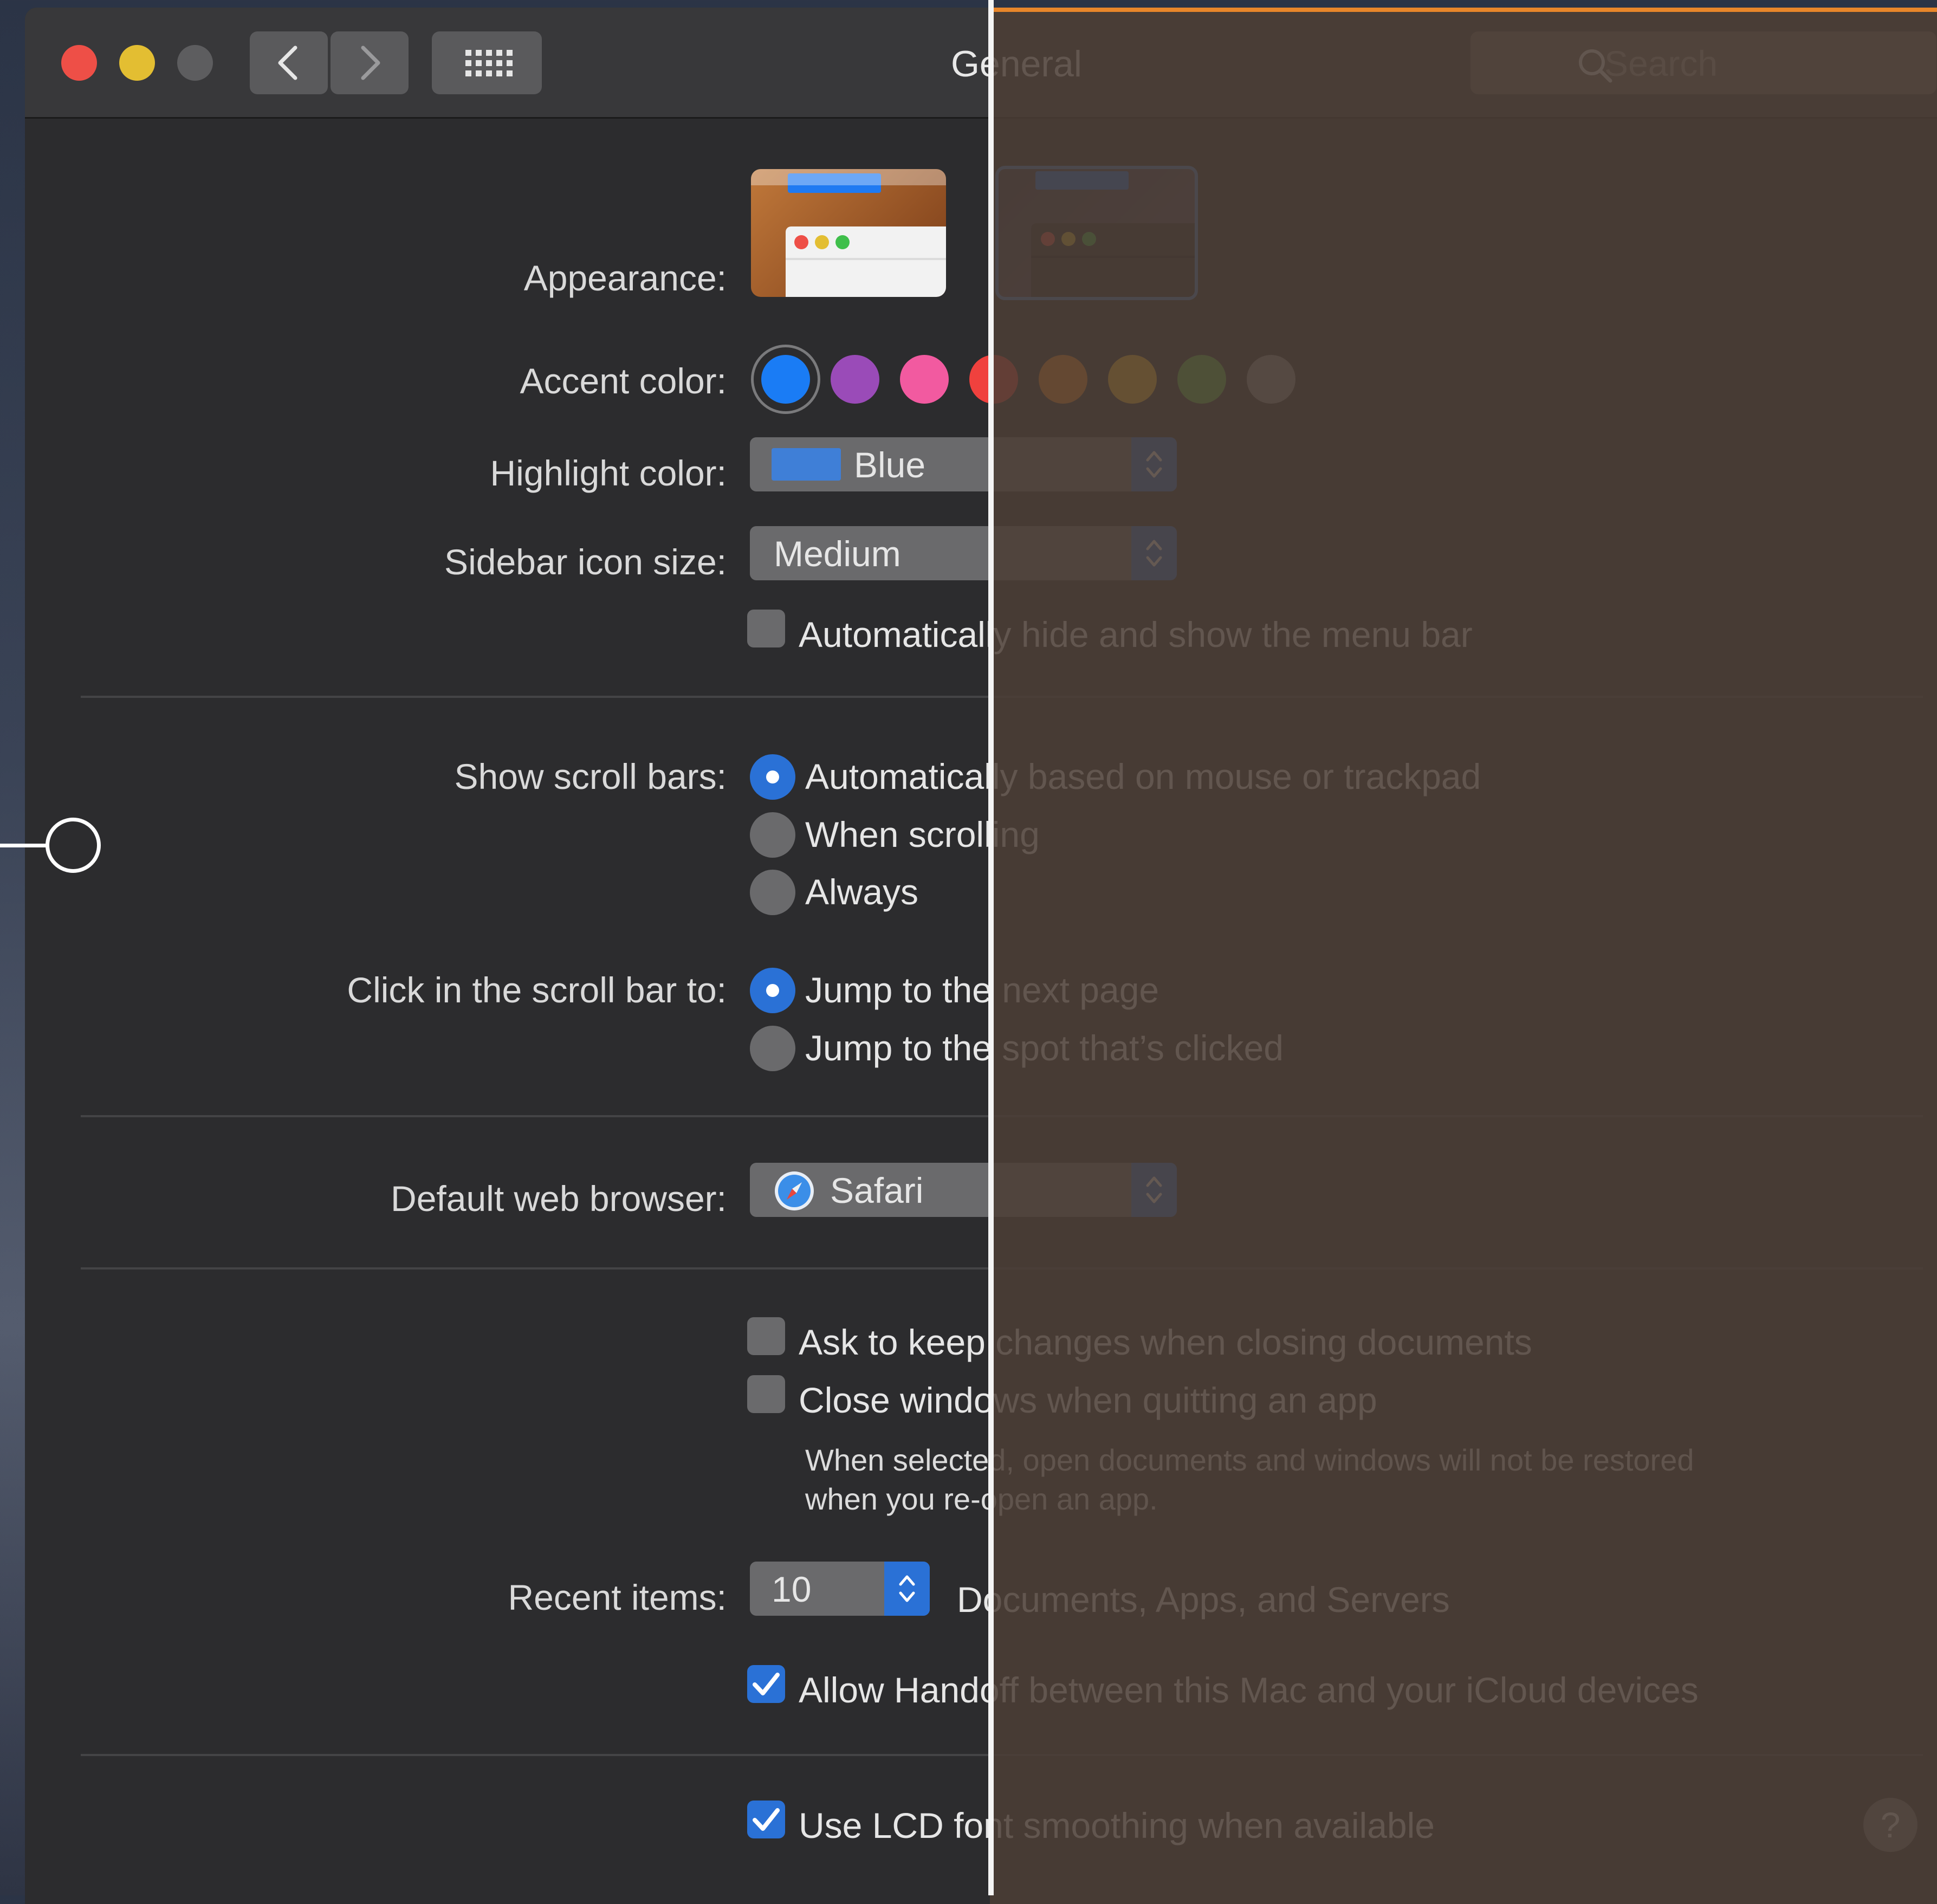 The image size is (1937, 1904). What do you see at coordinates (537, 990) in the screenshot?
I see `click-scroll-bar-label: Click in the scroll bar to:` at bounding box center [537, 990].